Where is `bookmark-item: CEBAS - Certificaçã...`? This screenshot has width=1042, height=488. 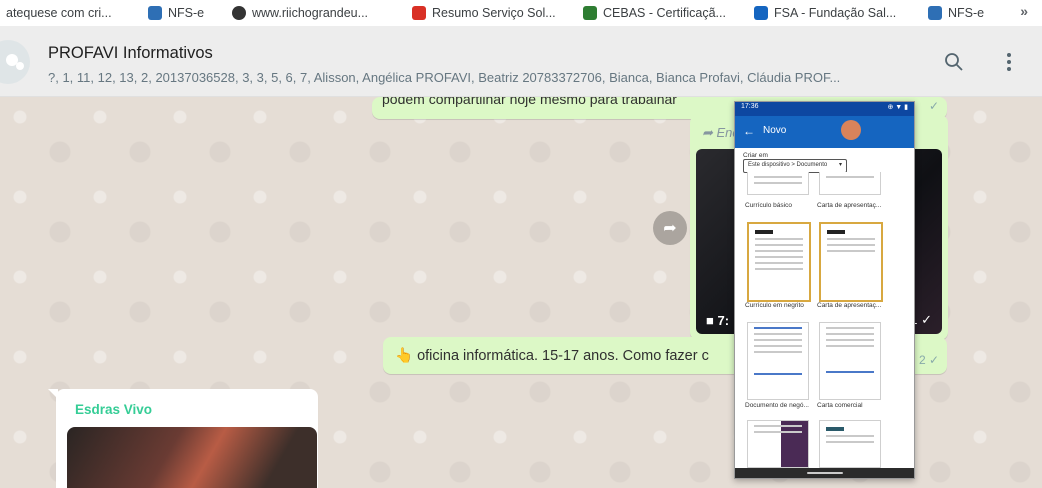 bookmark-item: CEBAS - Certificaçã... is located at coordinates (654, 13).